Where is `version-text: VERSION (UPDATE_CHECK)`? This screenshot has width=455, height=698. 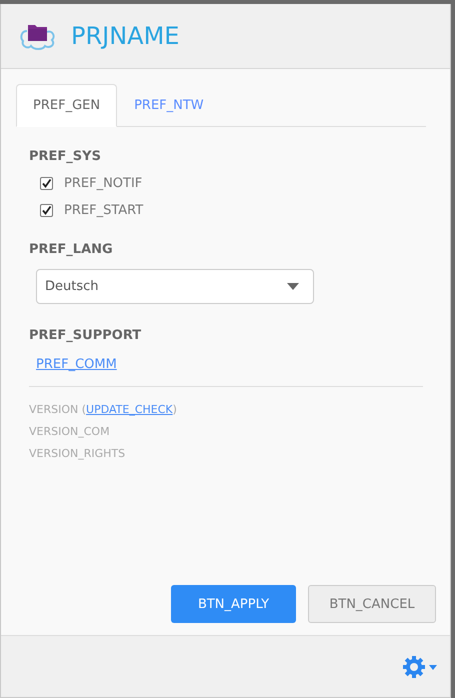 version-text: VERSION (UPDATE_CHECK) is located at coordinates (103, 410).